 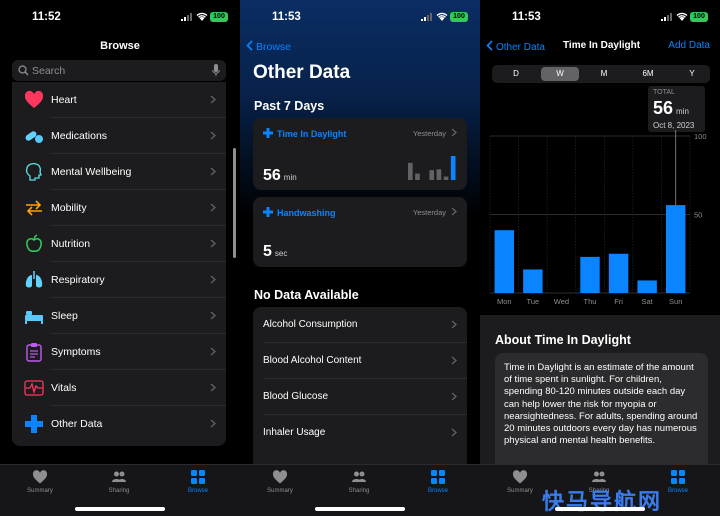 What do you see at coordinates (648, 74) in the screenshot?
I see `range-option-6m: 6M` at bounding box center [648, 74].